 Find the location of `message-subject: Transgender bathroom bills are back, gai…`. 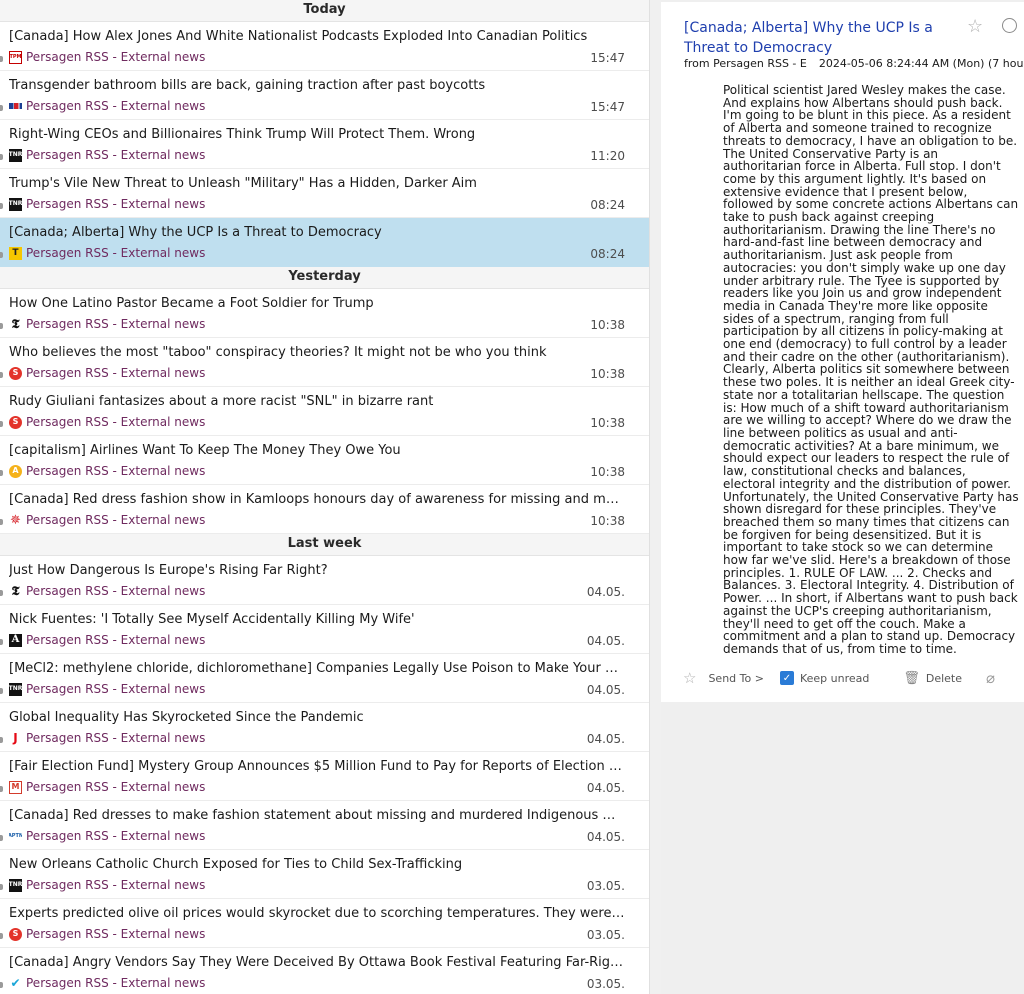

message-subject: Transgender bathroom bills are back, gai… is located at coordinates (317, 85).